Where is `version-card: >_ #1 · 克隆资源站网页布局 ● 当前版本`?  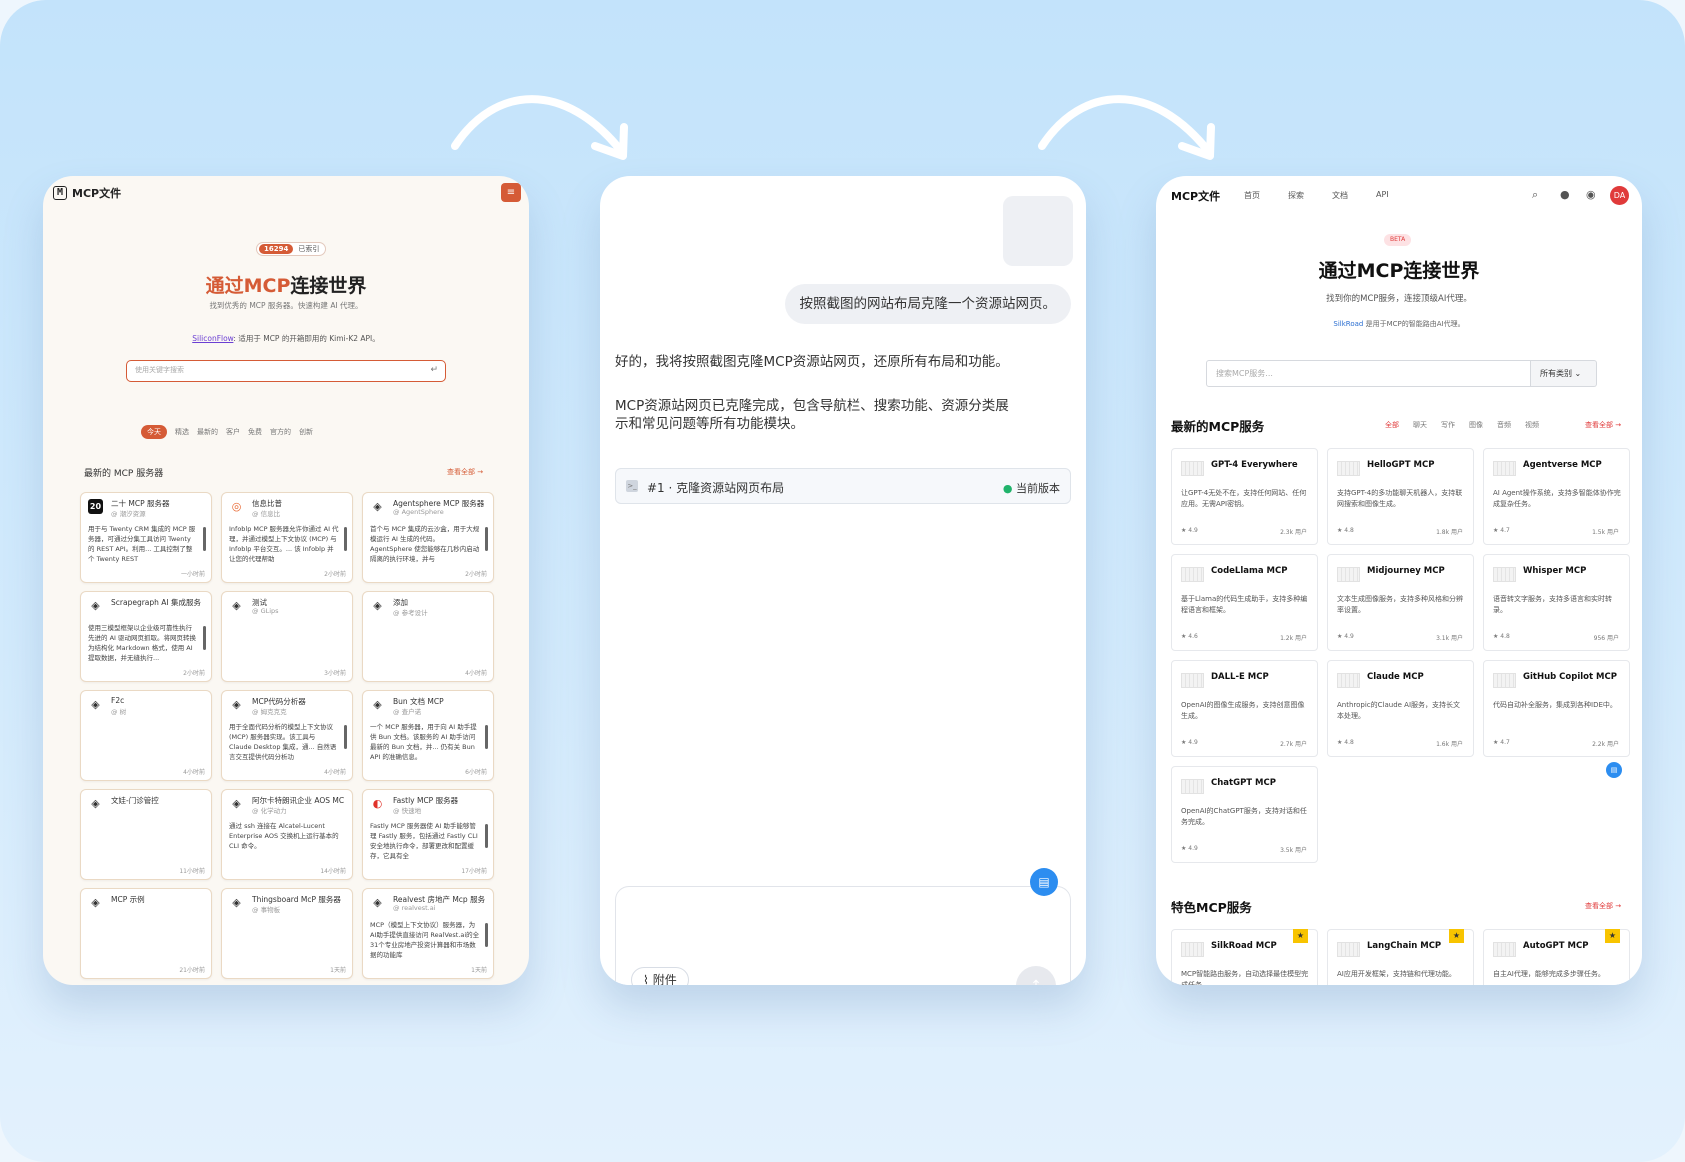
version-card: >_ #1 · 克隆资源站网页布局 ● 当前版本 is located at coordinates (843, 486).